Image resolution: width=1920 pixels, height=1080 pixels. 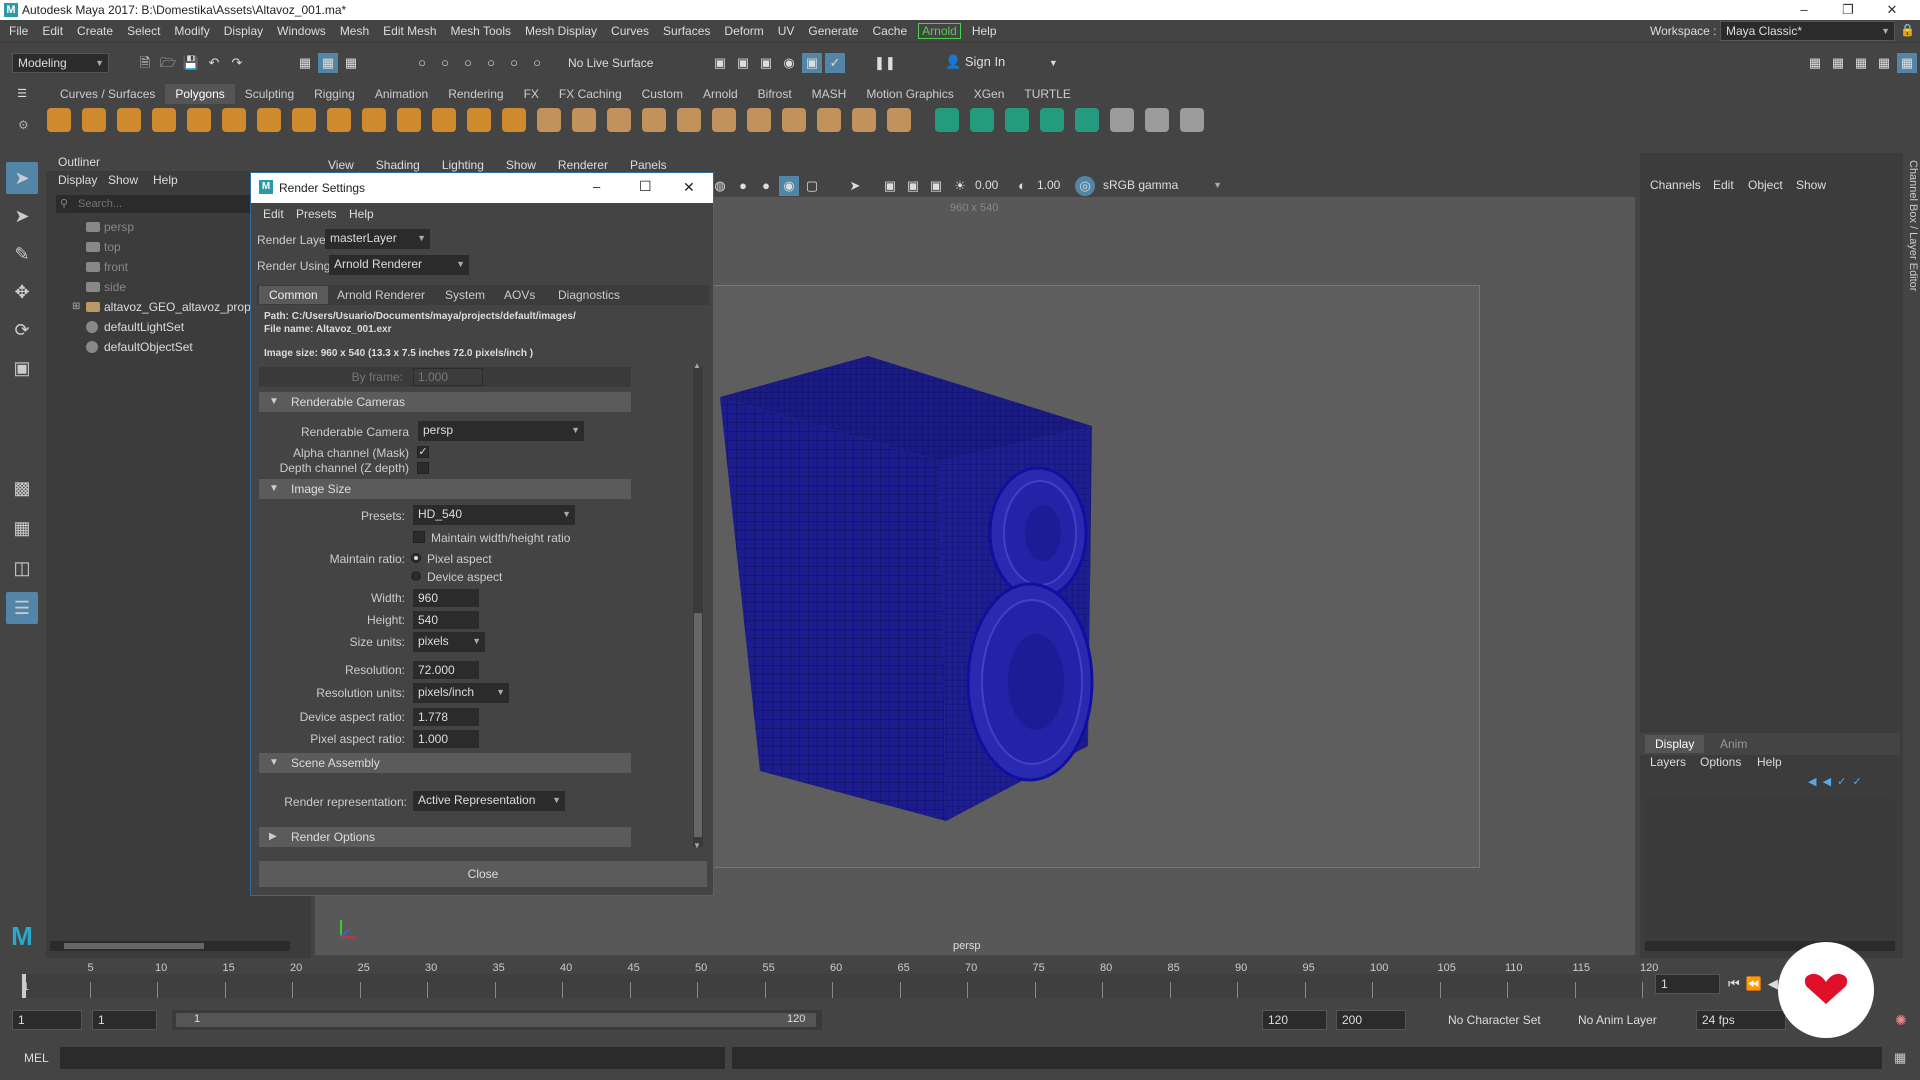 I want to click on layer-action-icons: ◀ ◀ ✓ ✓, so click(x=1835, y=781).